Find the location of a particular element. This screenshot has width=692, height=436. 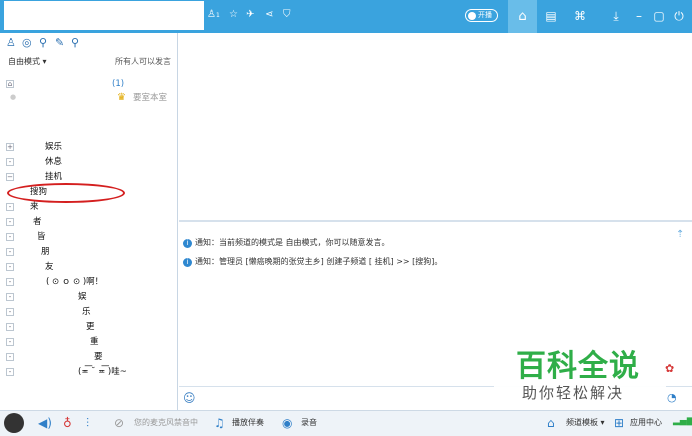

channel-template-dropdown: 频道模板 ▾ is located at coordinates (585, 423).